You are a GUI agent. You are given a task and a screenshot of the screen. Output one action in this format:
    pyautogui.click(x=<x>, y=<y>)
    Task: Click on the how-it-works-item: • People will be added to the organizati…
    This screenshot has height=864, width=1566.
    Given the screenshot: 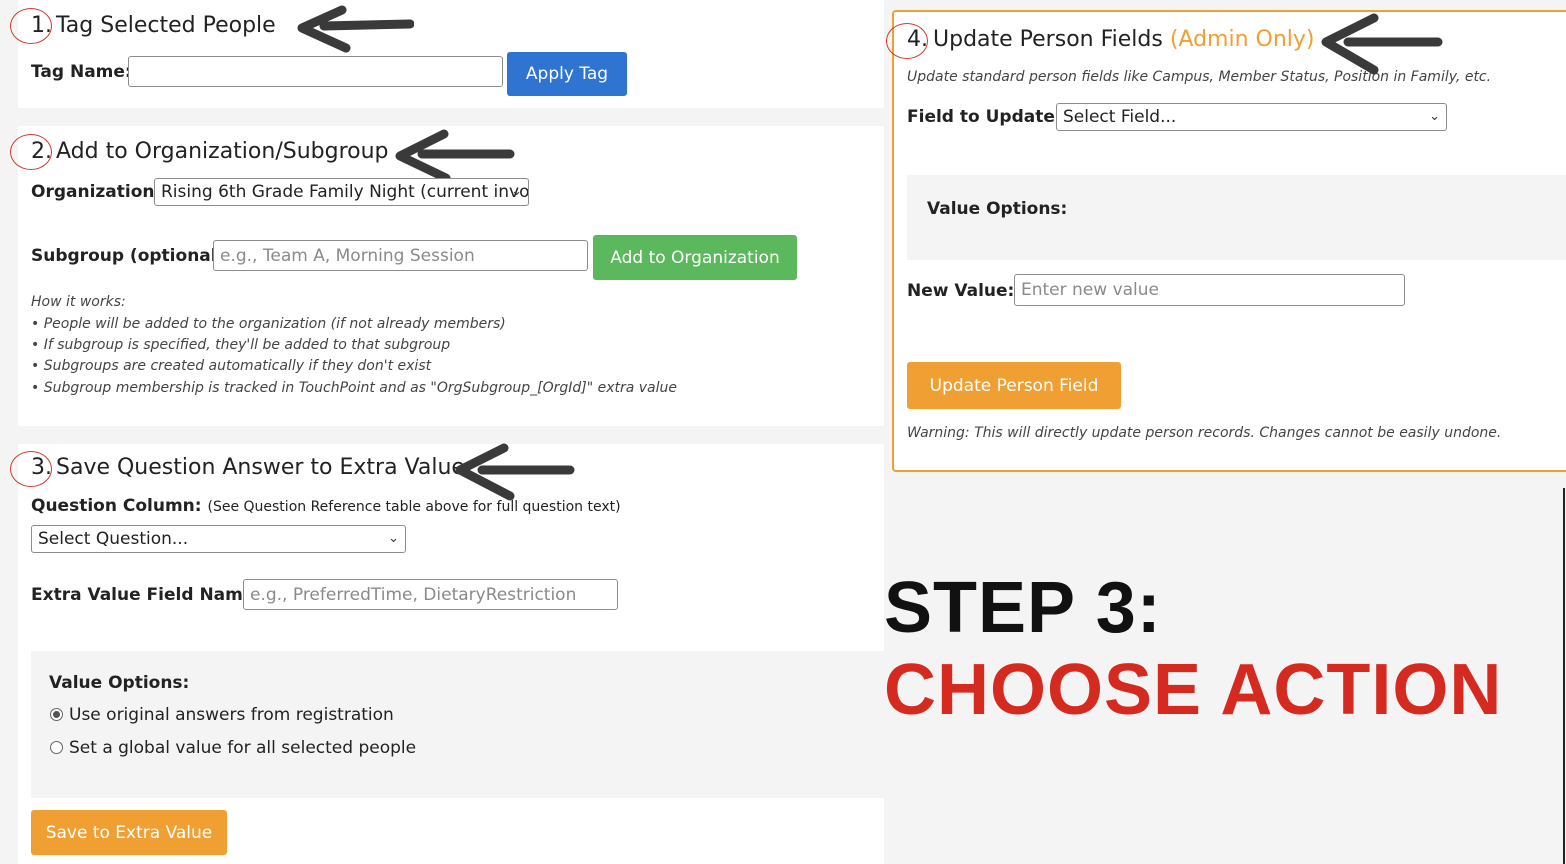 What is the action you would take?
    pyautogui.click(x=268, y=324)
    